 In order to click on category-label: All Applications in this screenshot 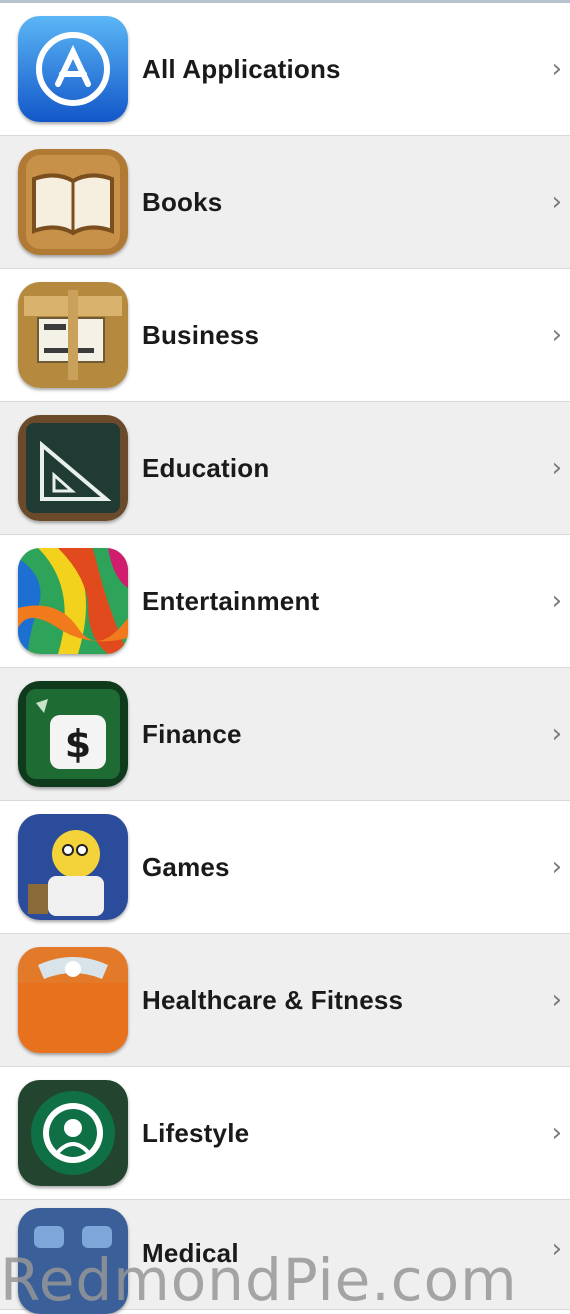, I will do `click(241, 68)`.